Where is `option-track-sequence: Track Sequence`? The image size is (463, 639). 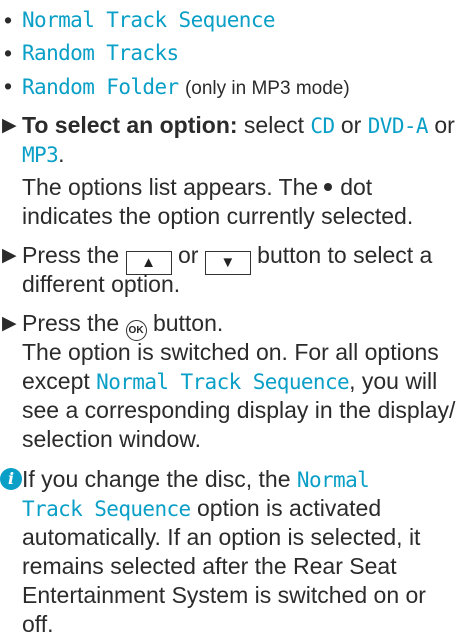
option-track-sequence: Track Sequence is located at coordinates (106, 509).